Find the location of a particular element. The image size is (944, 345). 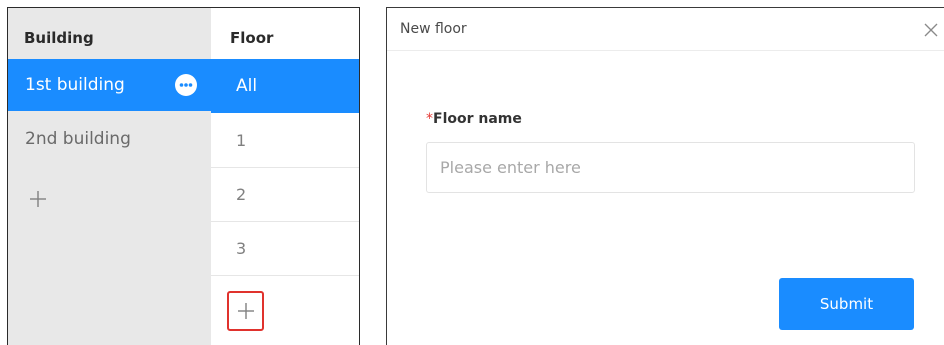

add-building-plus-icon is located at coordinates (38, 199).